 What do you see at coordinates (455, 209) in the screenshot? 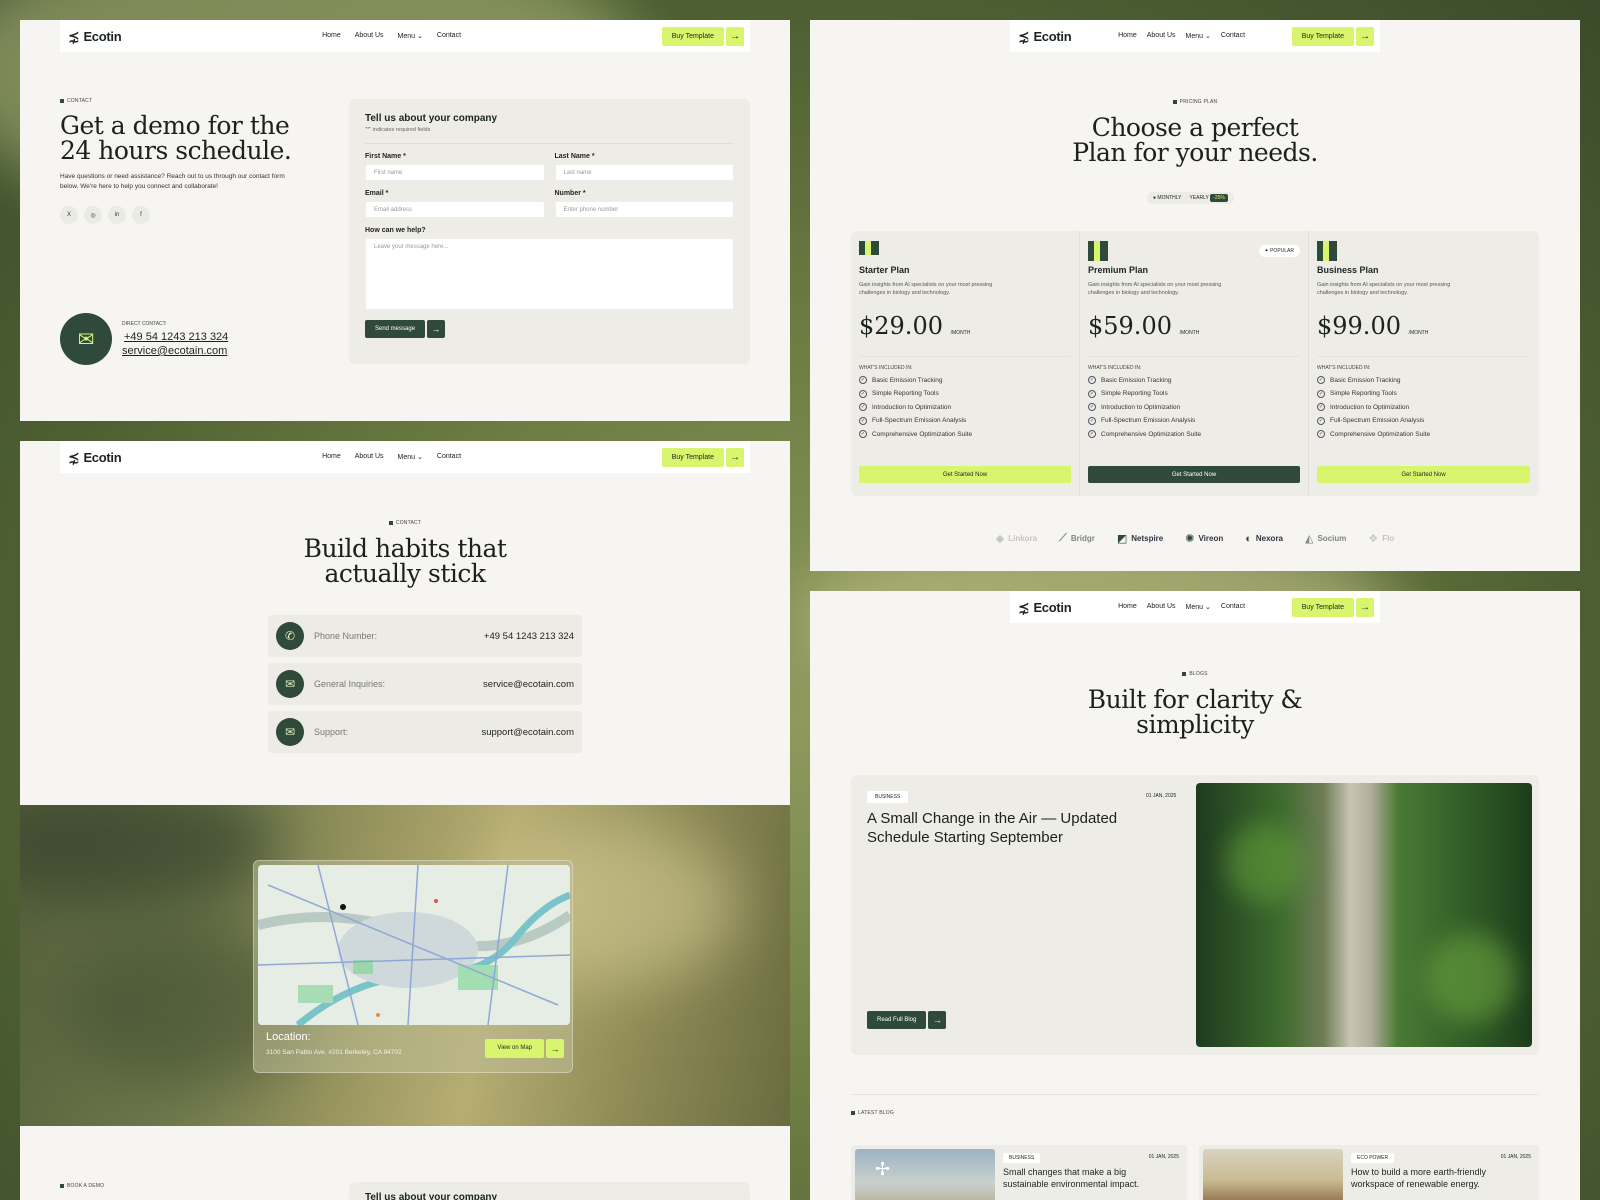
I see `email-field: Email address` at bounding box center [455, 209].